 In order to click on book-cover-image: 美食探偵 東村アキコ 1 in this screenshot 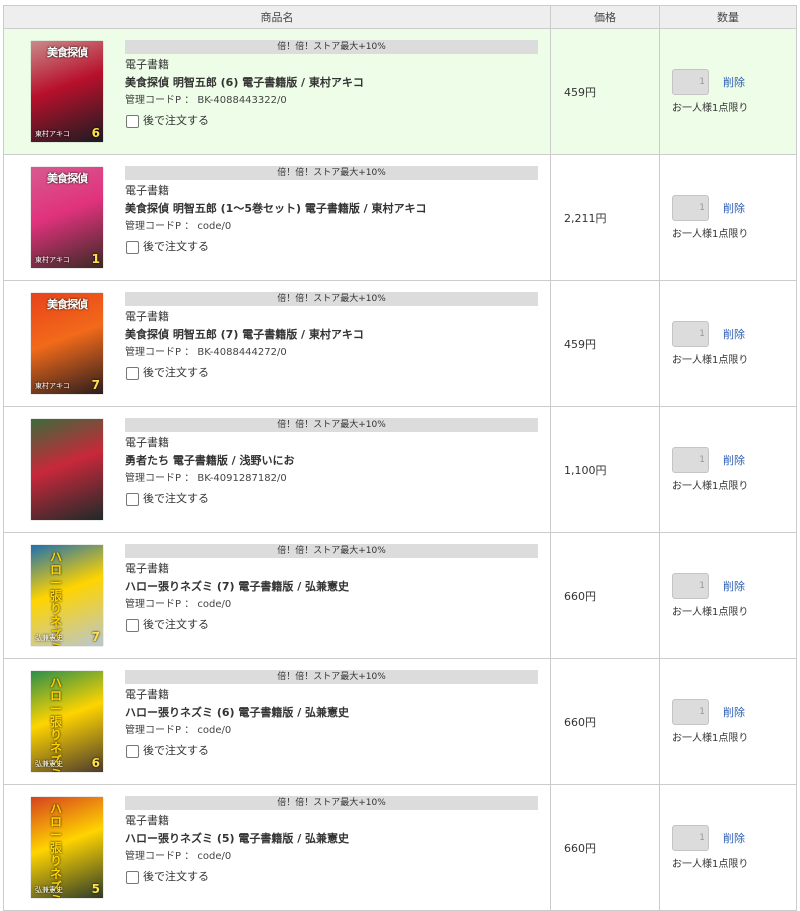, I will do `click(67, 217)`.